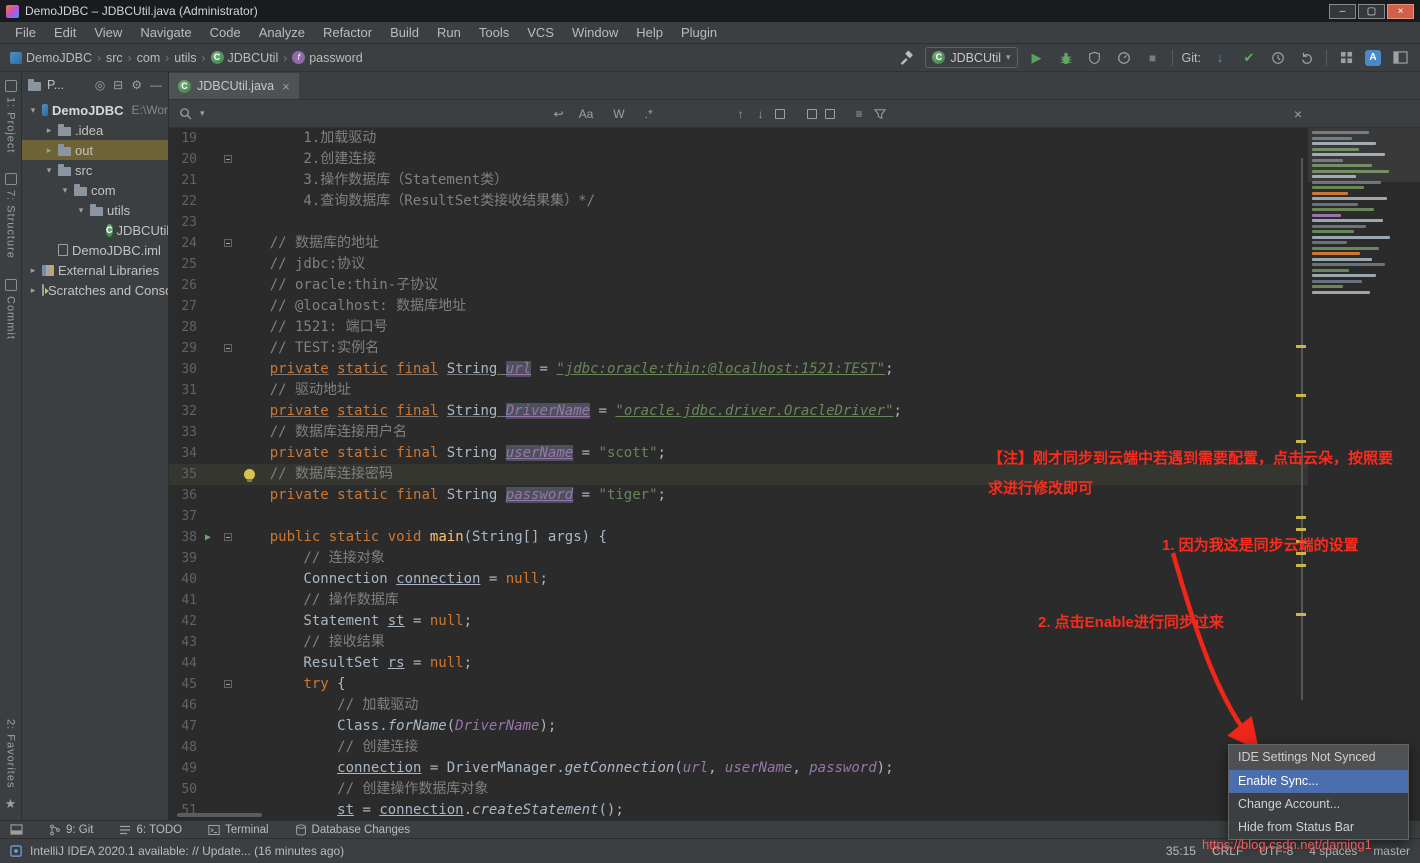 The image size is (1420, 863). I want to click on gutter: 43, so click(202, 642).